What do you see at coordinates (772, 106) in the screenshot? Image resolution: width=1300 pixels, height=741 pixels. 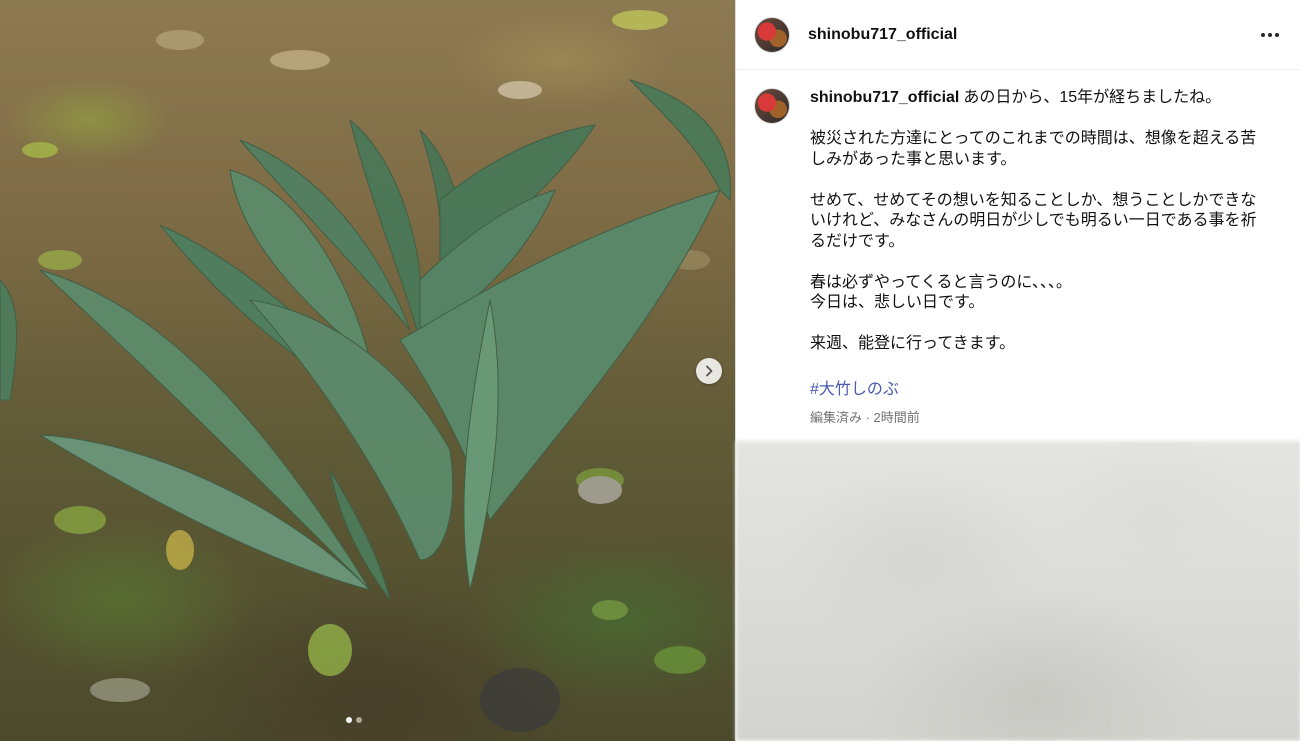 I see `caption-avatar` at bounding box center [772, 106].